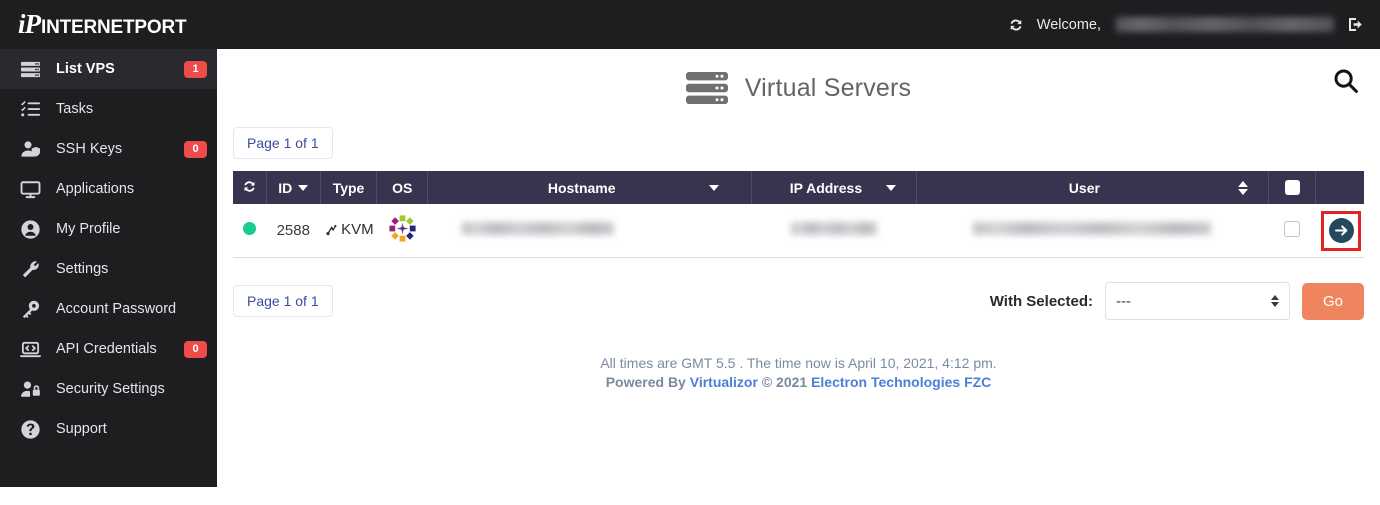 The height and width of the screenshot is (505, 1380). Describe the element at coordinates (30, 389) in the screenshot. I see `user-lock-icon` at that location.